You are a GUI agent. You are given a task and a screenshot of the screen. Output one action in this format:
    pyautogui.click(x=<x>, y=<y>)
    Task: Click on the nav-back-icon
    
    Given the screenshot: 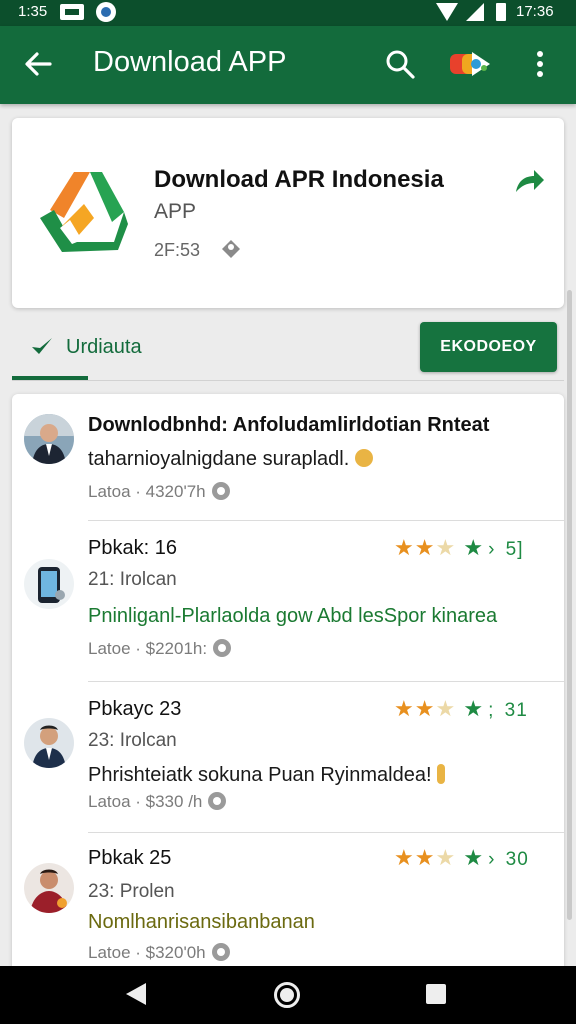 What is the action you would take?
    pyautogui.click(x=136, y=994)
    